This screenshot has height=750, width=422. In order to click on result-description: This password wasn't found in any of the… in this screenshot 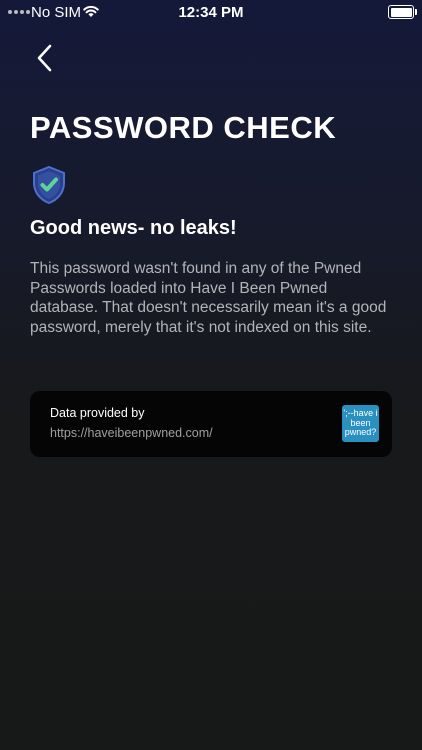, I will do `click(208, 298)`.